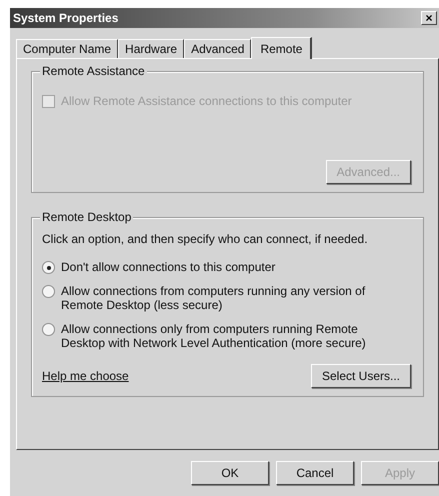 This screenshot has width=439, height=496. Describe the element at coordinates (218, 48) in the screenshot. I see `tab: Advanced` at that location.